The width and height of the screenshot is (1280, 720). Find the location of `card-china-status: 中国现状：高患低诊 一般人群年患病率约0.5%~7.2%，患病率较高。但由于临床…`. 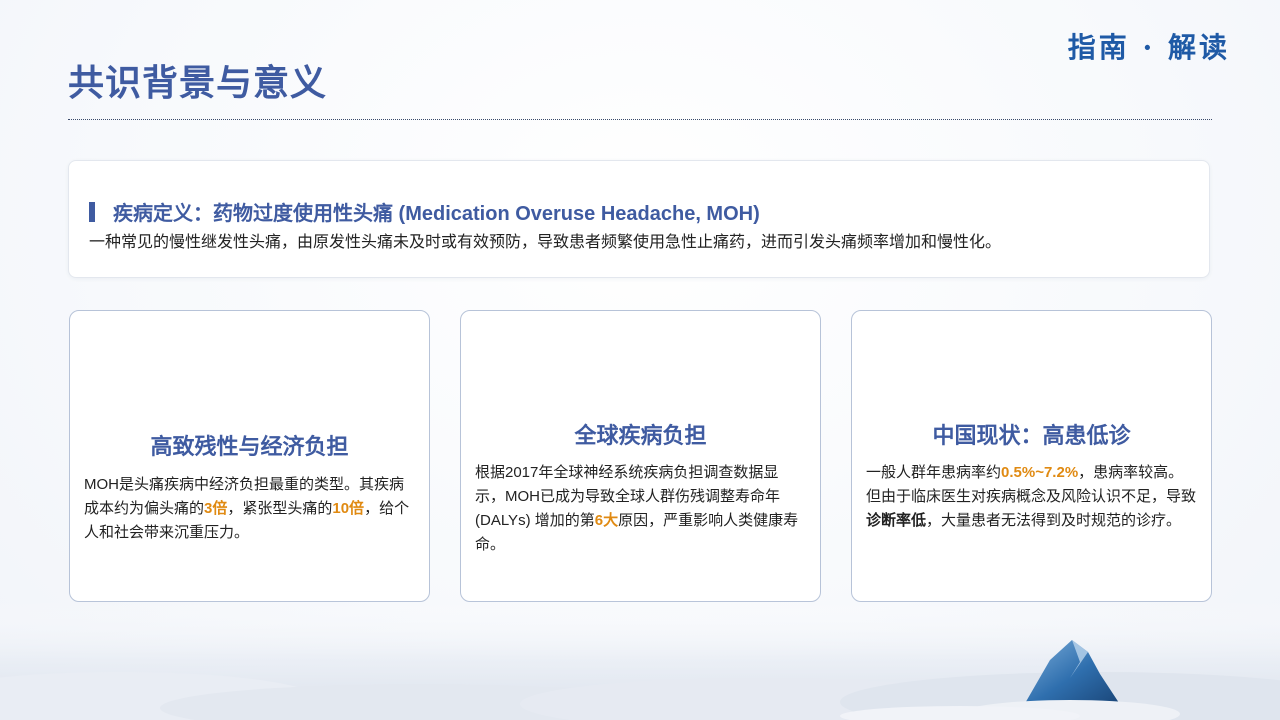

card-china-status: 中国现状：高患低诊 一般人群年患病率约0.5%~7.2%，患病率较高。但由于临床… is located at coordinates (1031, 456).